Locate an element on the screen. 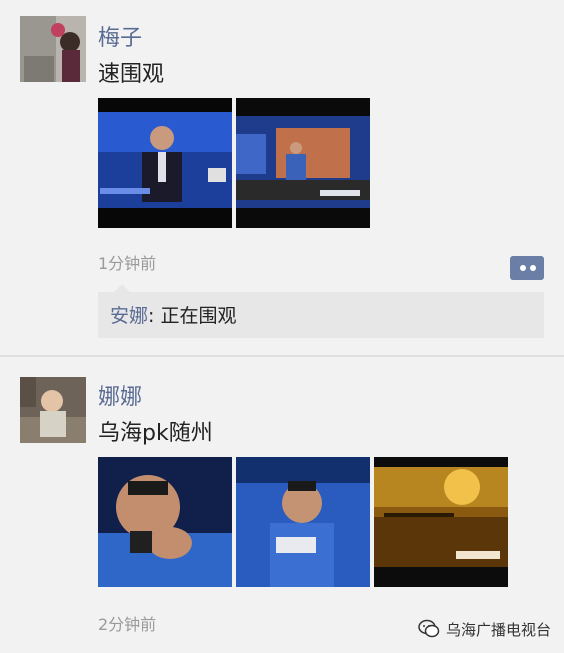 Image resolution: width=564 pixels, height=653 pixels. post-text: 速围观 is located at coordinates (131, 74).